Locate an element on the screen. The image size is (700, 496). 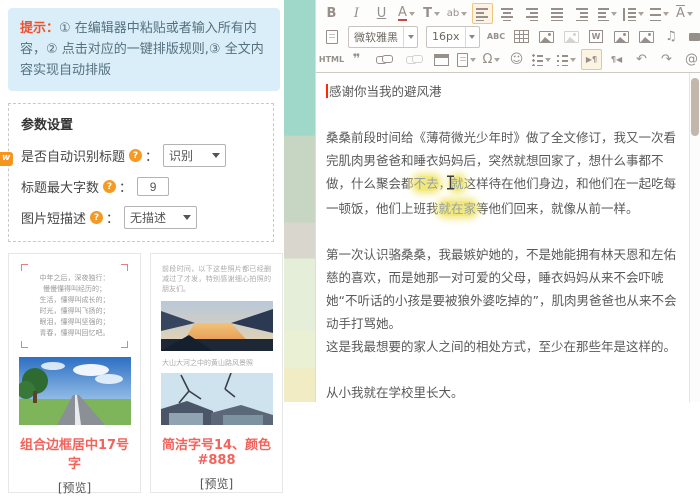
new-document-icon is located at coordinates (331, 36).